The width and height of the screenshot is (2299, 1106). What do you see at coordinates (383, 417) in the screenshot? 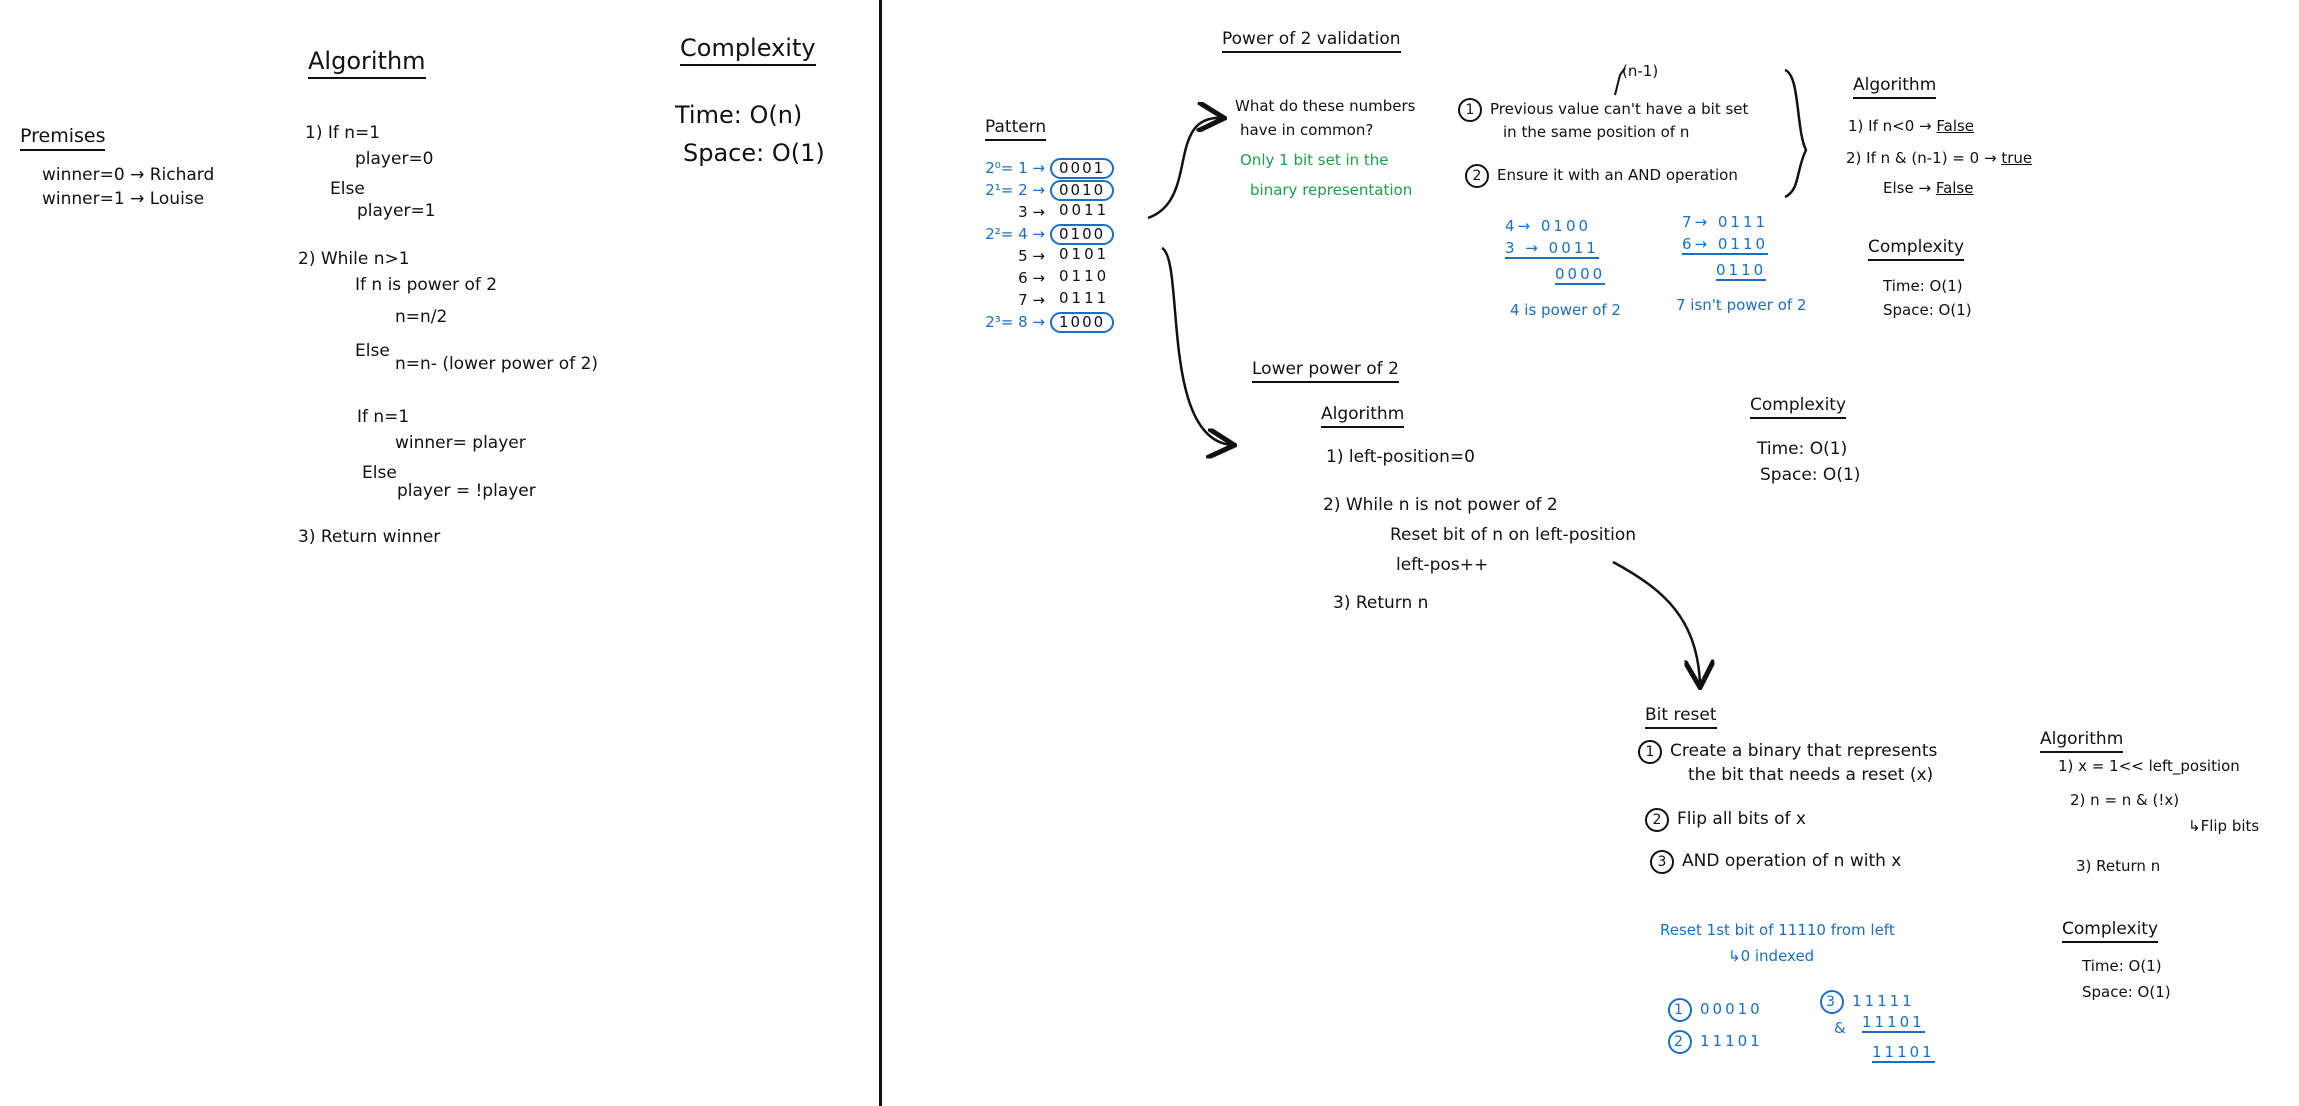
I see `left-alg-step2e: If n=1` at bounding box center [383, 417].